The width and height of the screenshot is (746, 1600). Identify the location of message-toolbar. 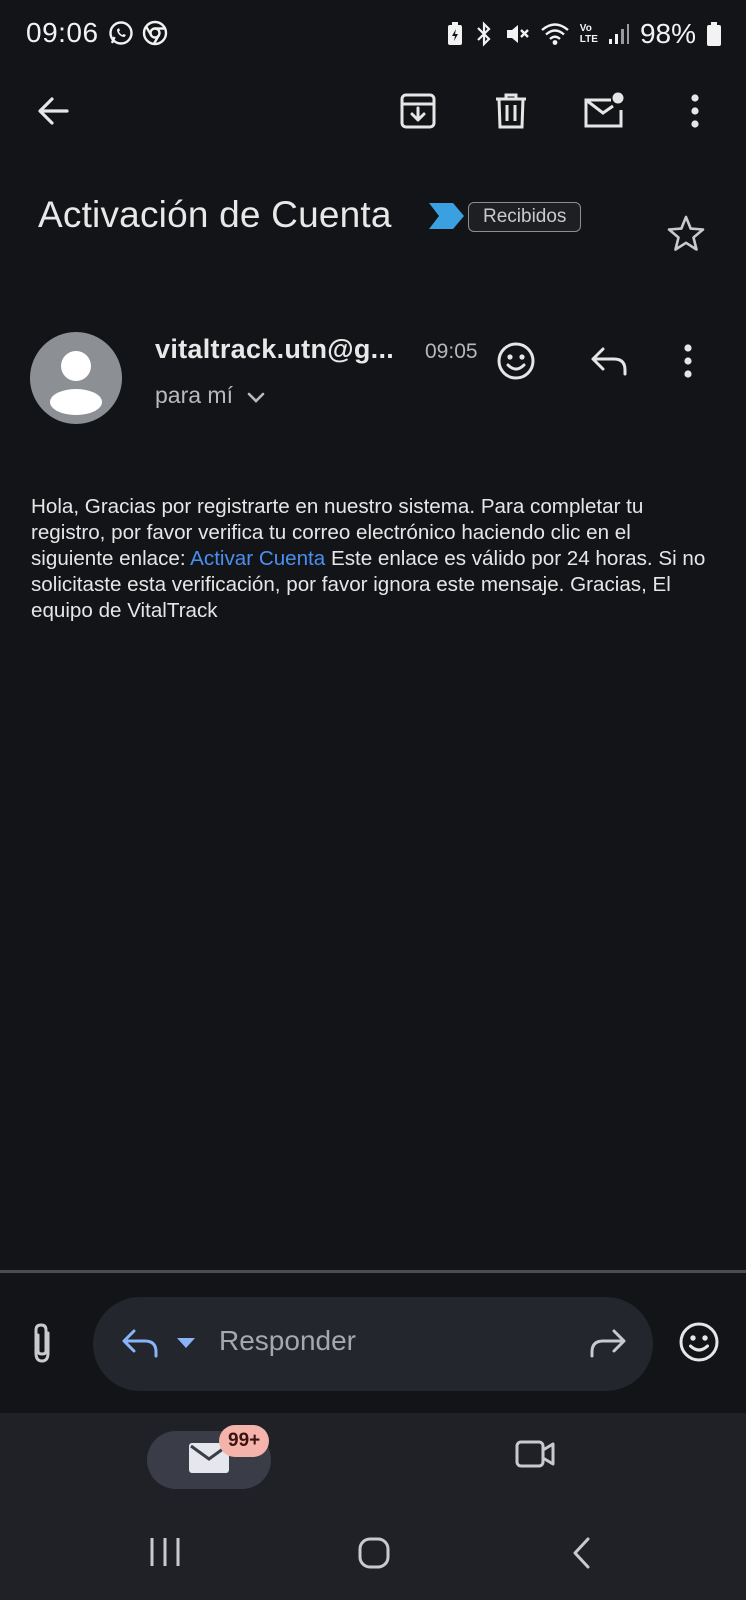
(373, 113).